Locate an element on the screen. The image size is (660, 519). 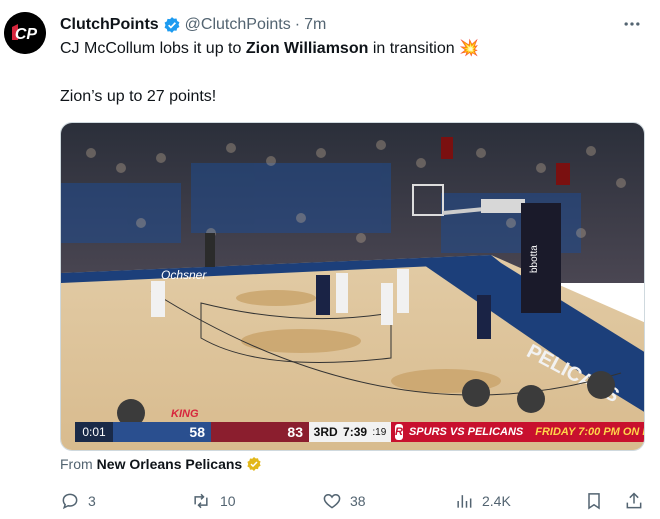
share-icon is located at coordinates (634, 501).